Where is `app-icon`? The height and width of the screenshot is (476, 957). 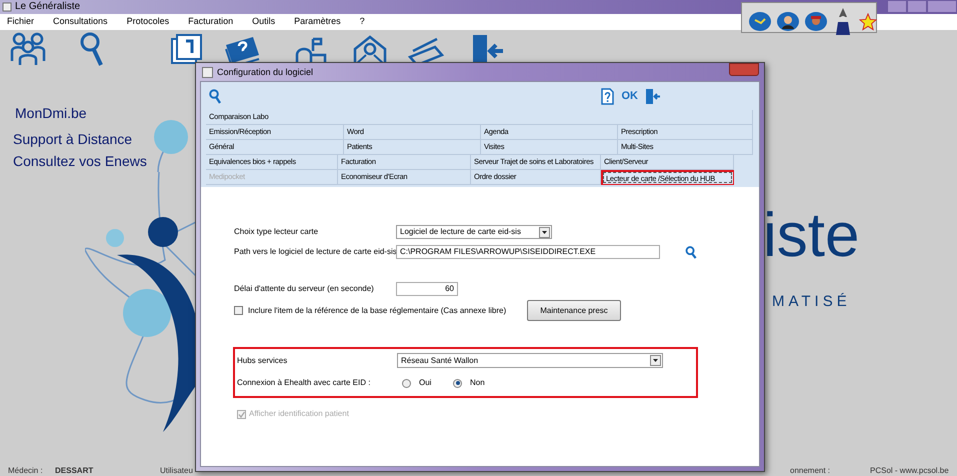
app-icon is located at coordinates (7, 7).